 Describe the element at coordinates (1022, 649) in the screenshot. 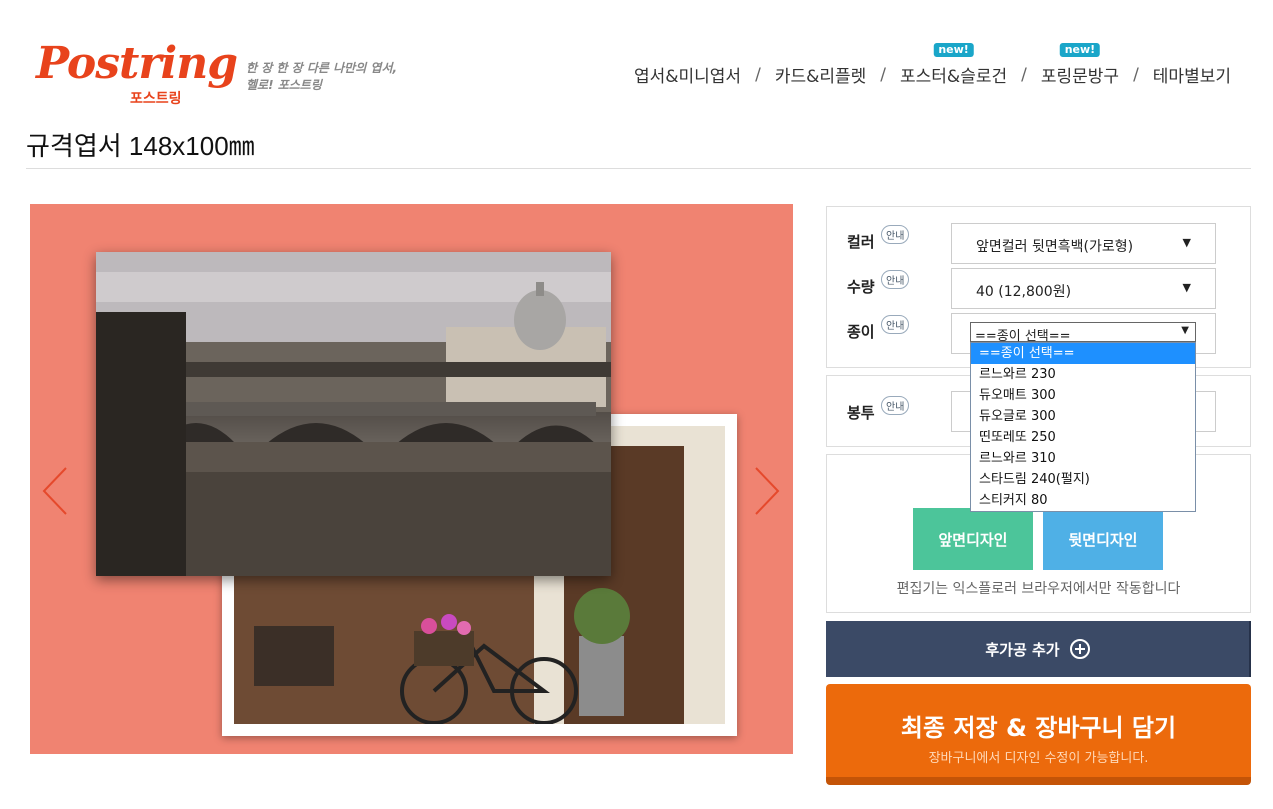

I see `add-finishing-label: 후가공 추가` at that location.